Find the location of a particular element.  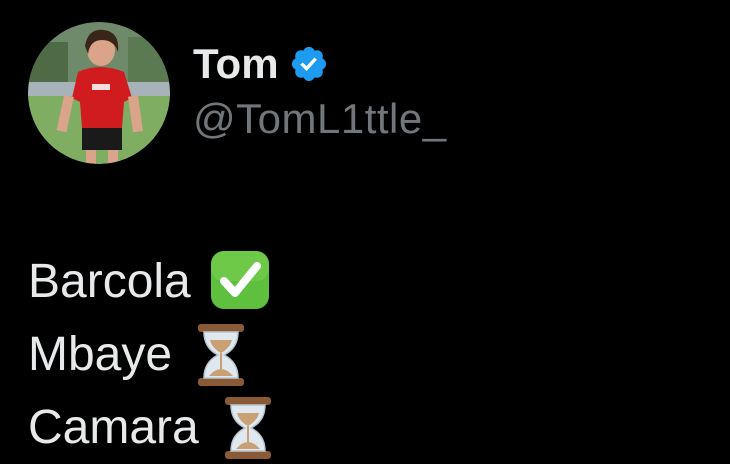

player-name: Barcola is located at coordinates (109, 281).